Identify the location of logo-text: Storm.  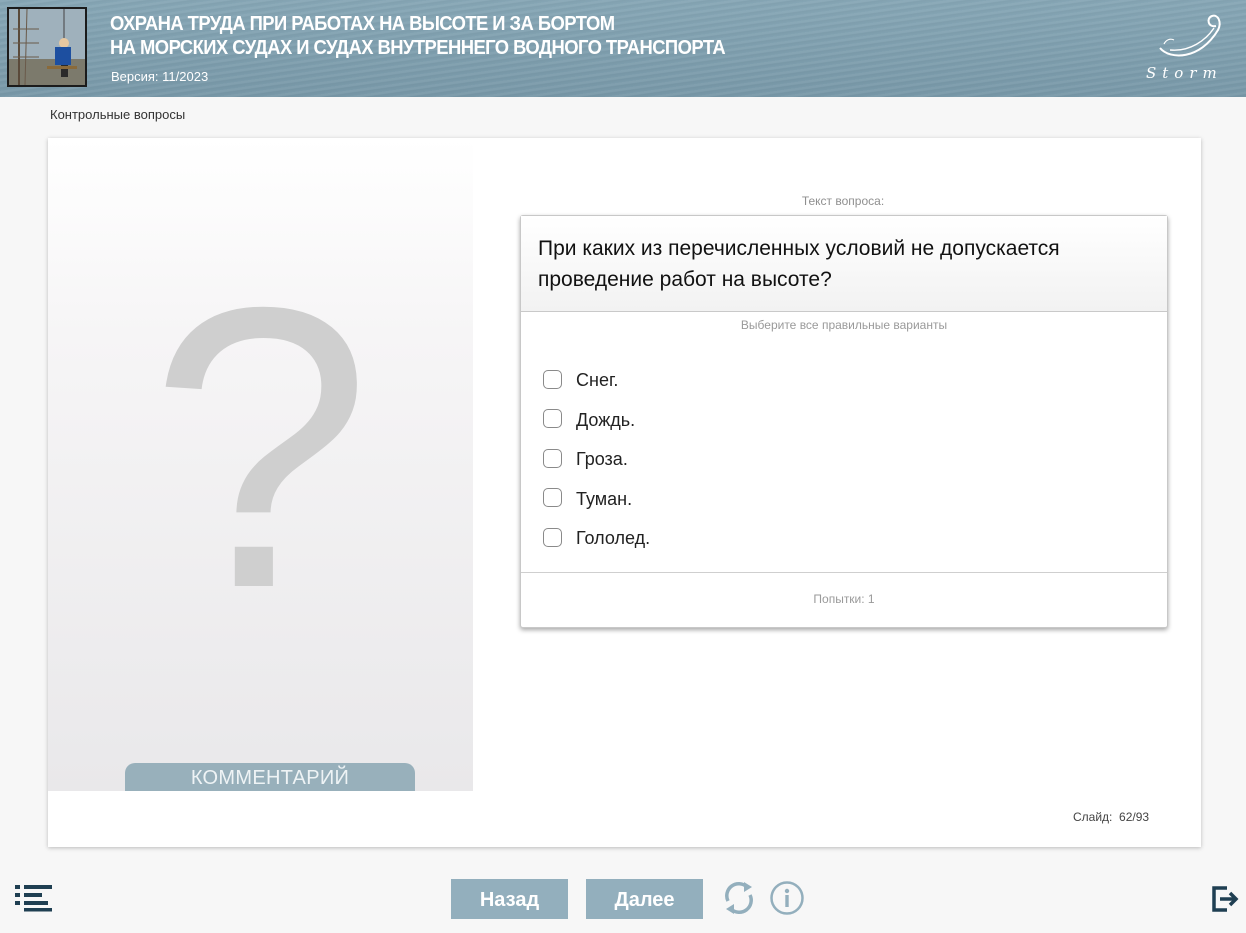
(1184, 73).